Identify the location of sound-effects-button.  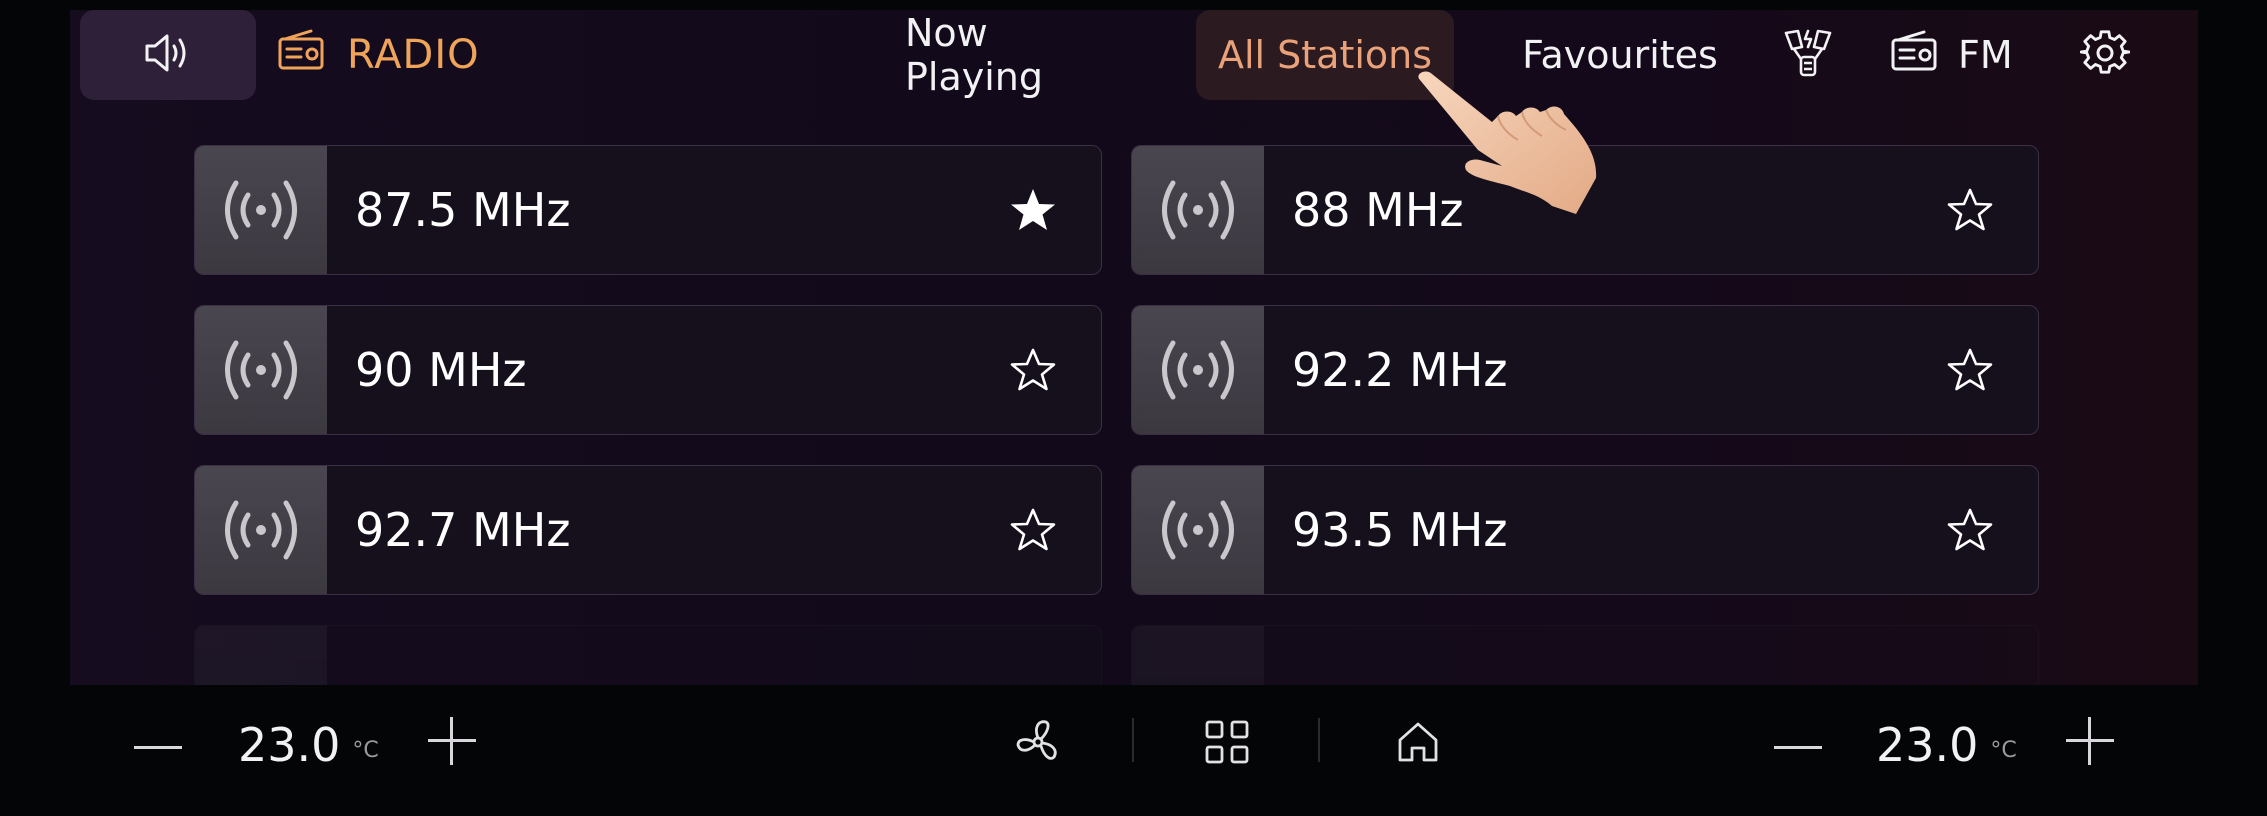
(1808, 55).